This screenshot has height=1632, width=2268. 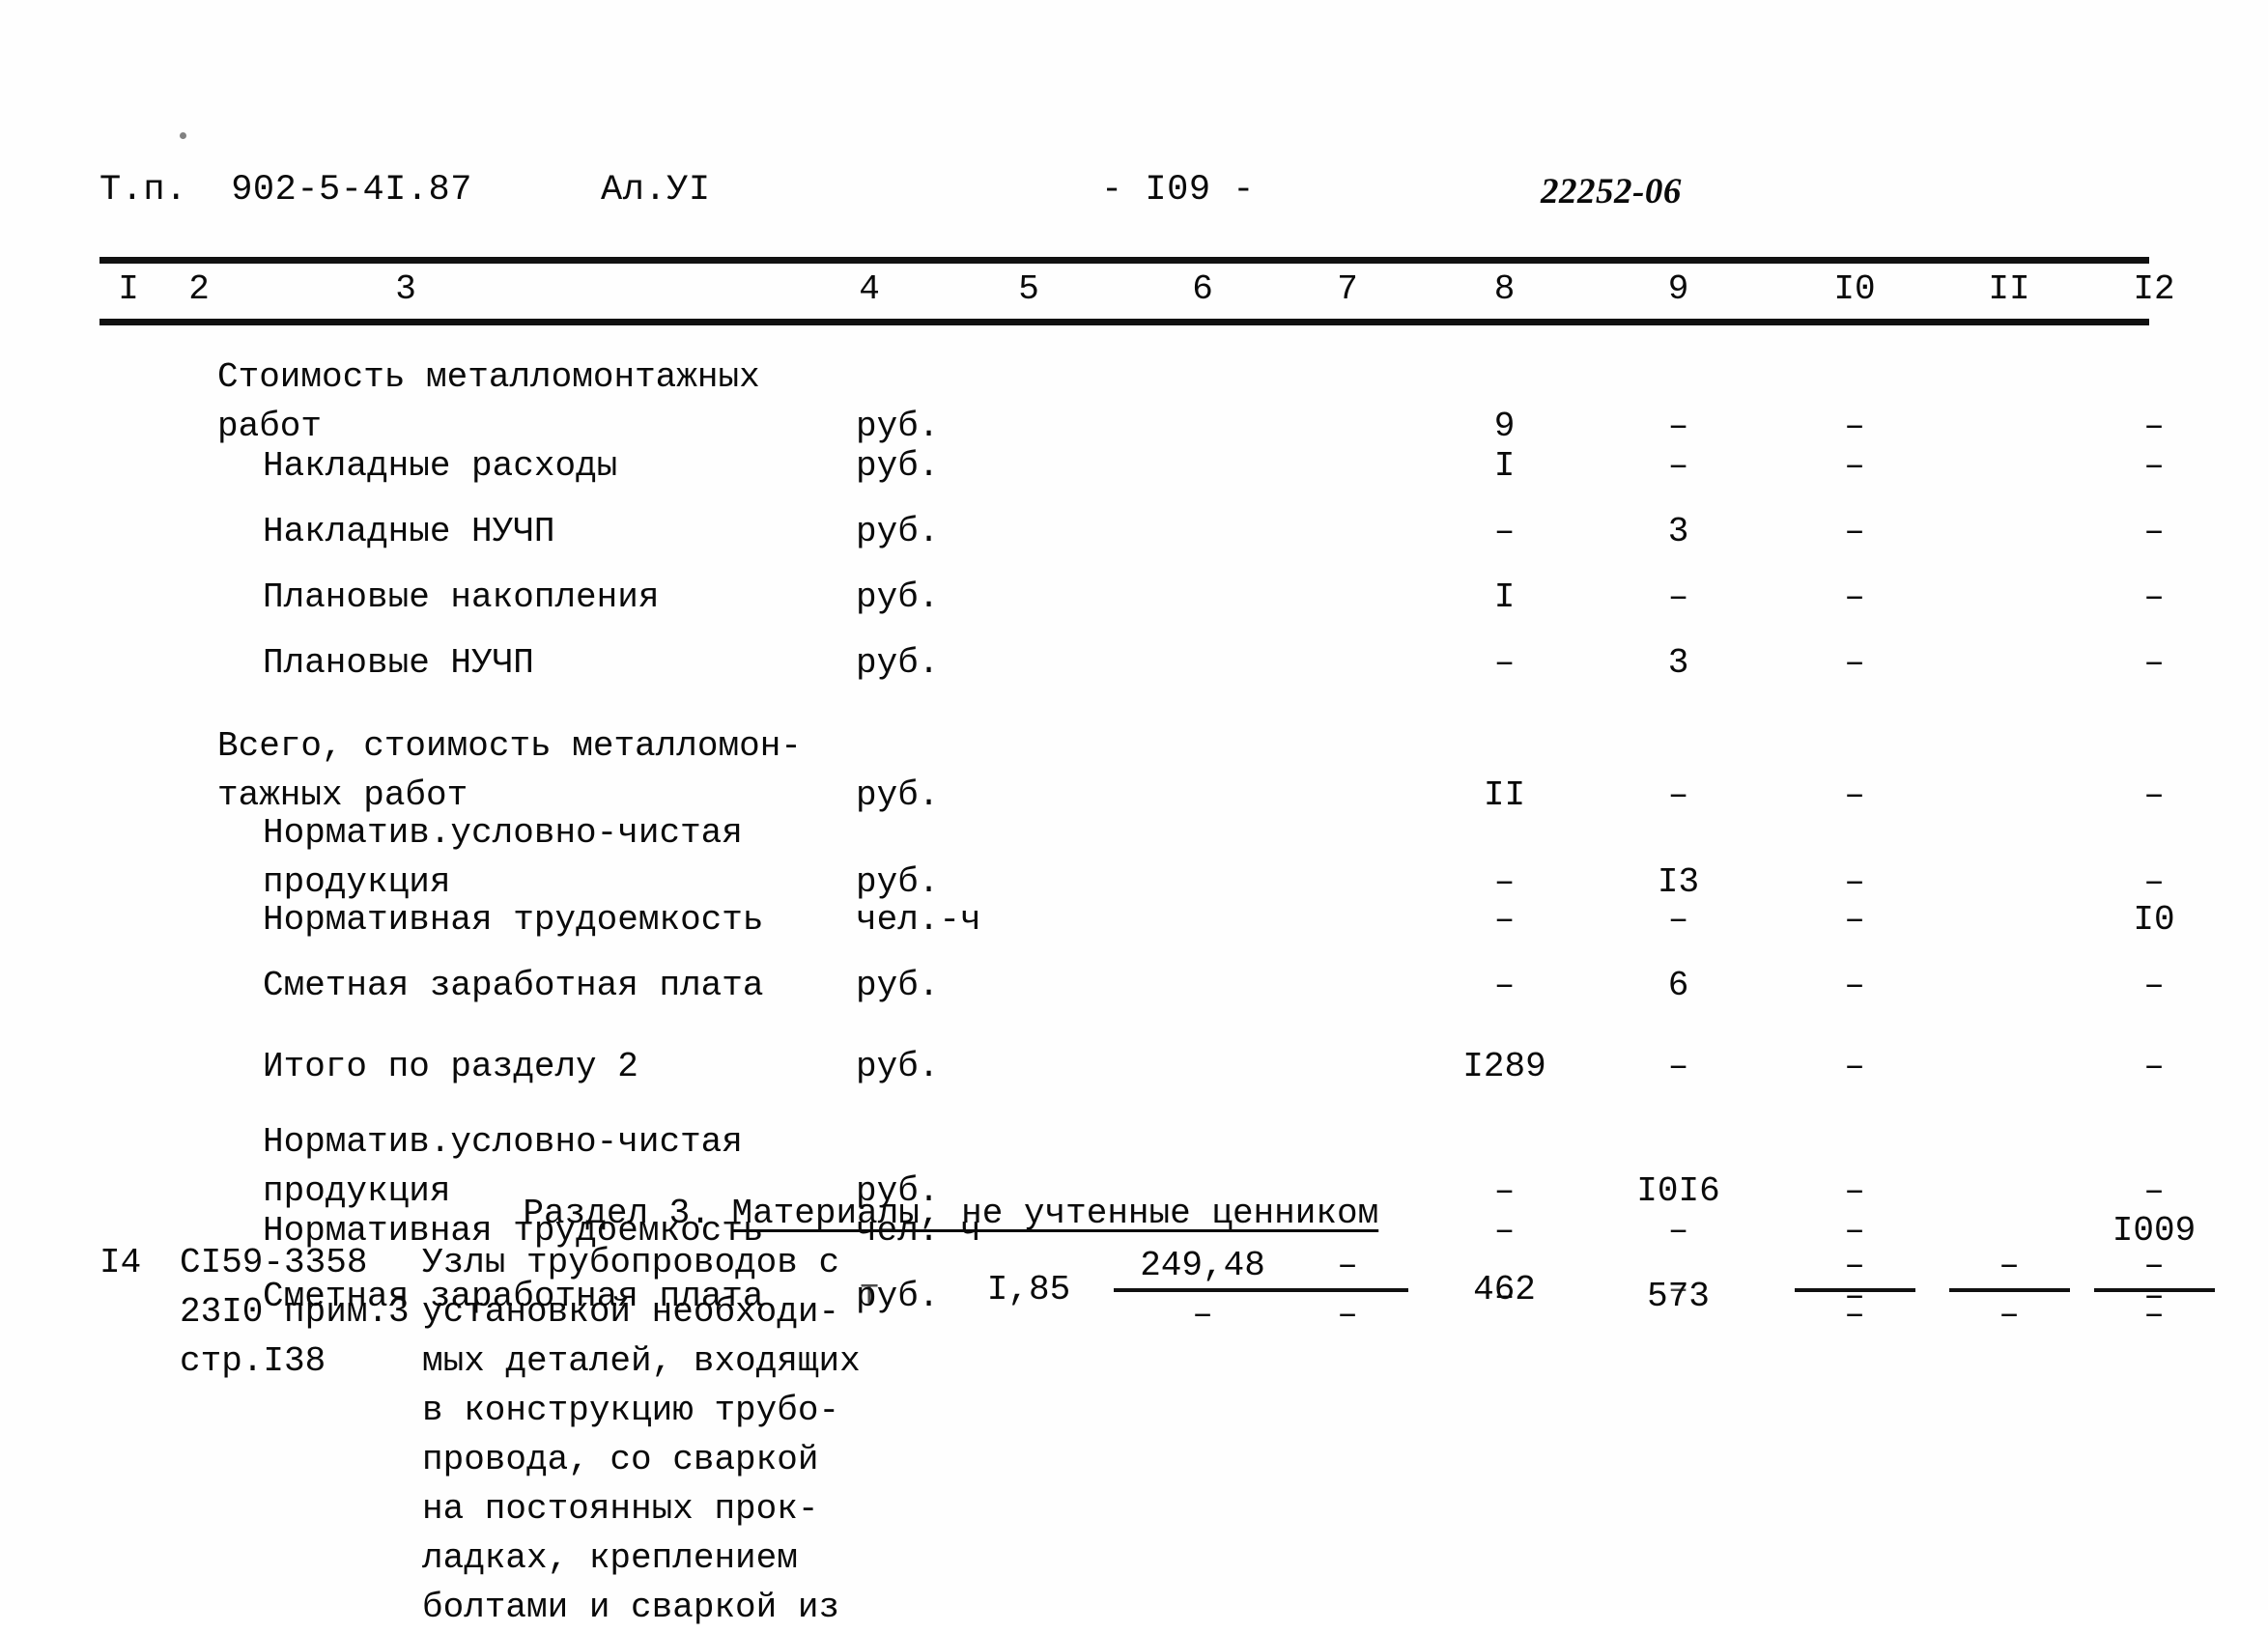 What do you see at coordinates (1028, 1289) in the screenshot?
I see `material-row-quantity: I,85` at bounding box center [1028, 1289].